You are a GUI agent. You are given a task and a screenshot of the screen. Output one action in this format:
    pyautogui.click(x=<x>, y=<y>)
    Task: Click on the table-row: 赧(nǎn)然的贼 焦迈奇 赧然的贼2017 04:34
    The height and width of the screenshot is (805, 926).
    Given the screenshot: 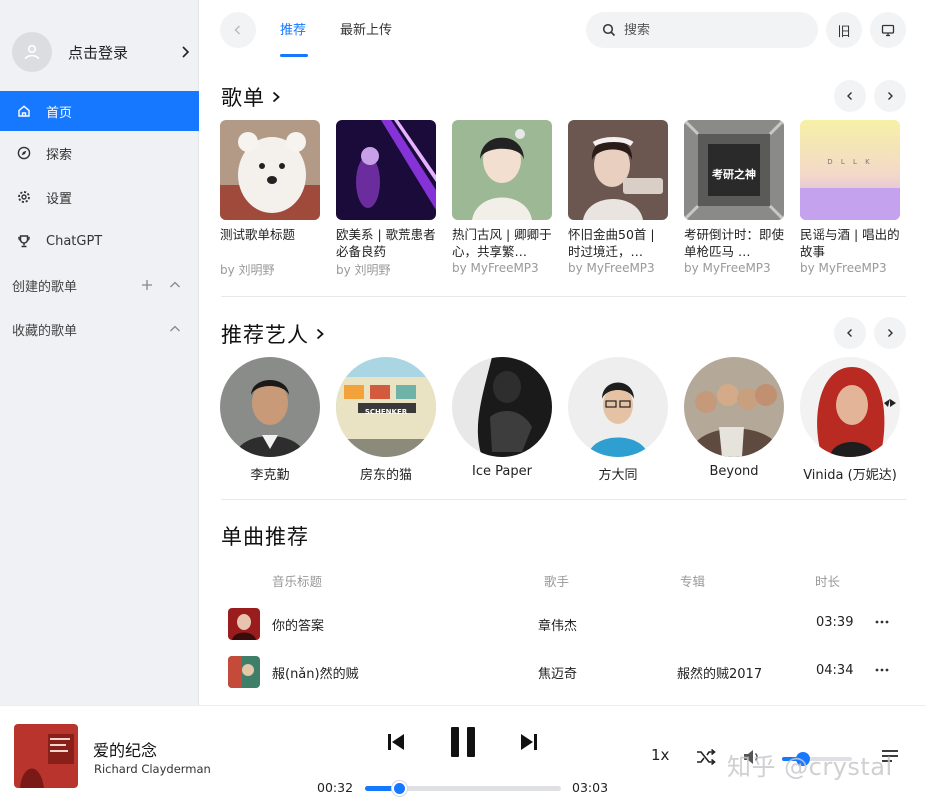 What is the action you would take?
    pyautogui.click(x=565, y=672)
    